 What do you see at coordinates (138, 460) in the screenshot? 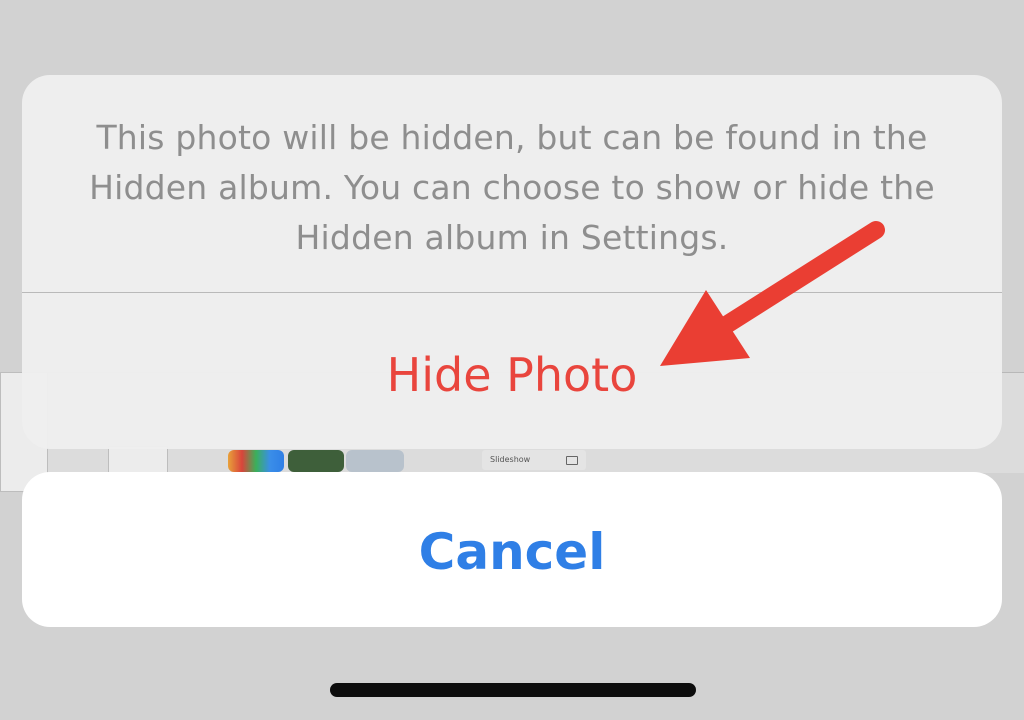
I see `background-list` at bounding box center [138, 460].